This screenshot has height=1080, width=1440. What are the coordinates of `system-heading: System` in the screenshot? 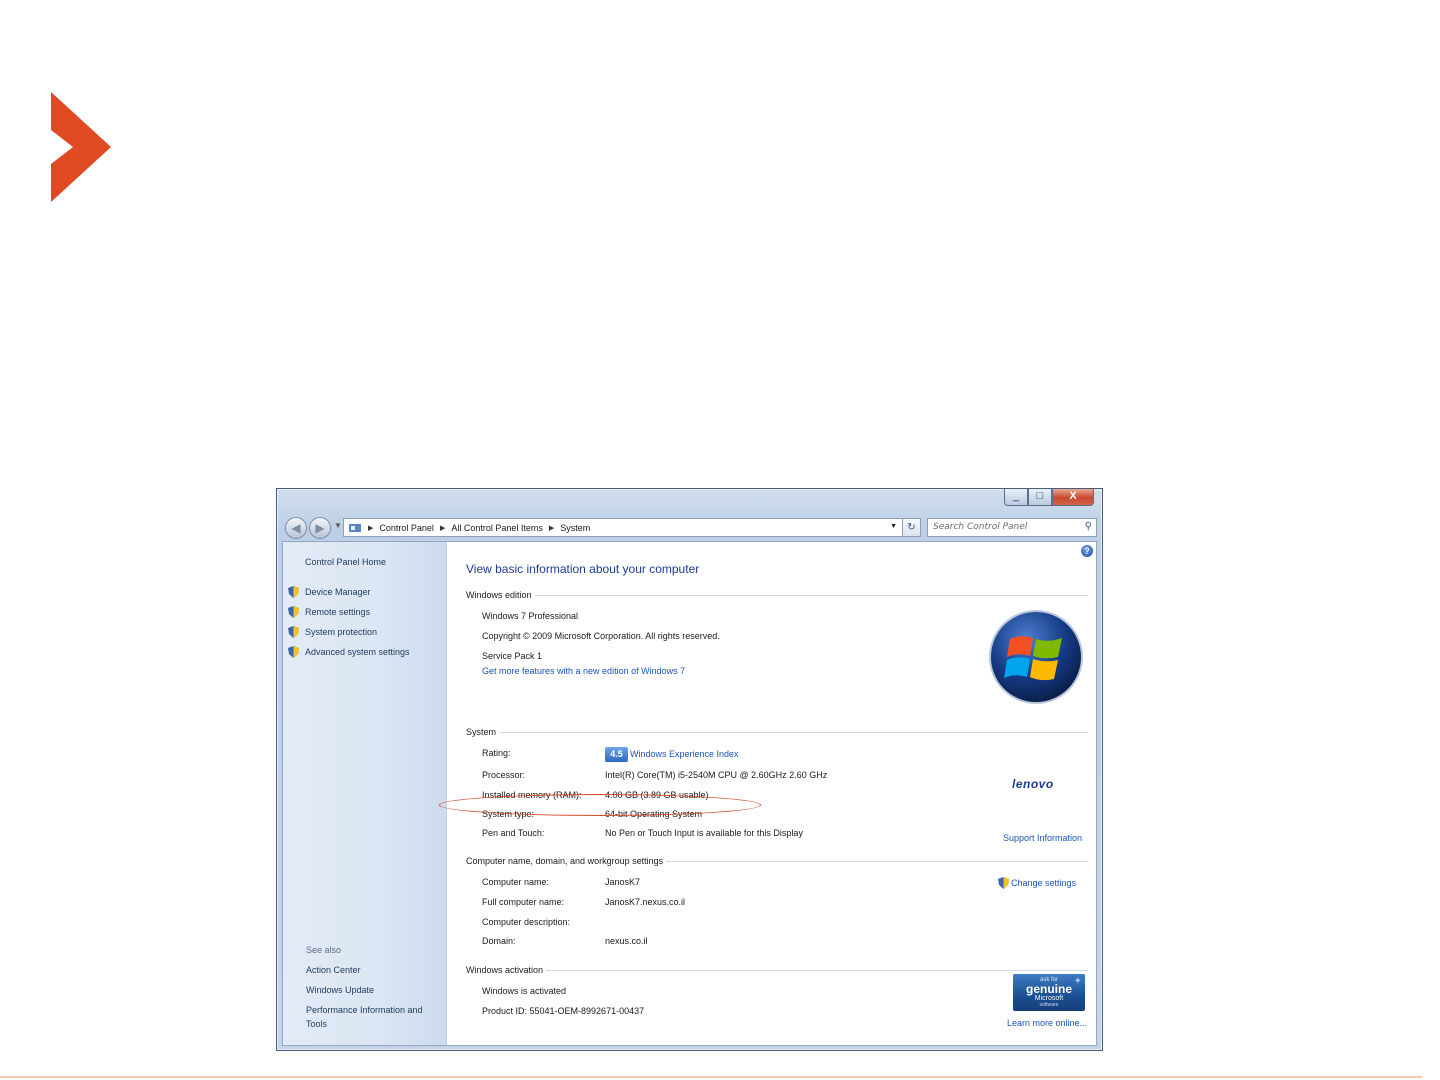 It's located at (777, 732).